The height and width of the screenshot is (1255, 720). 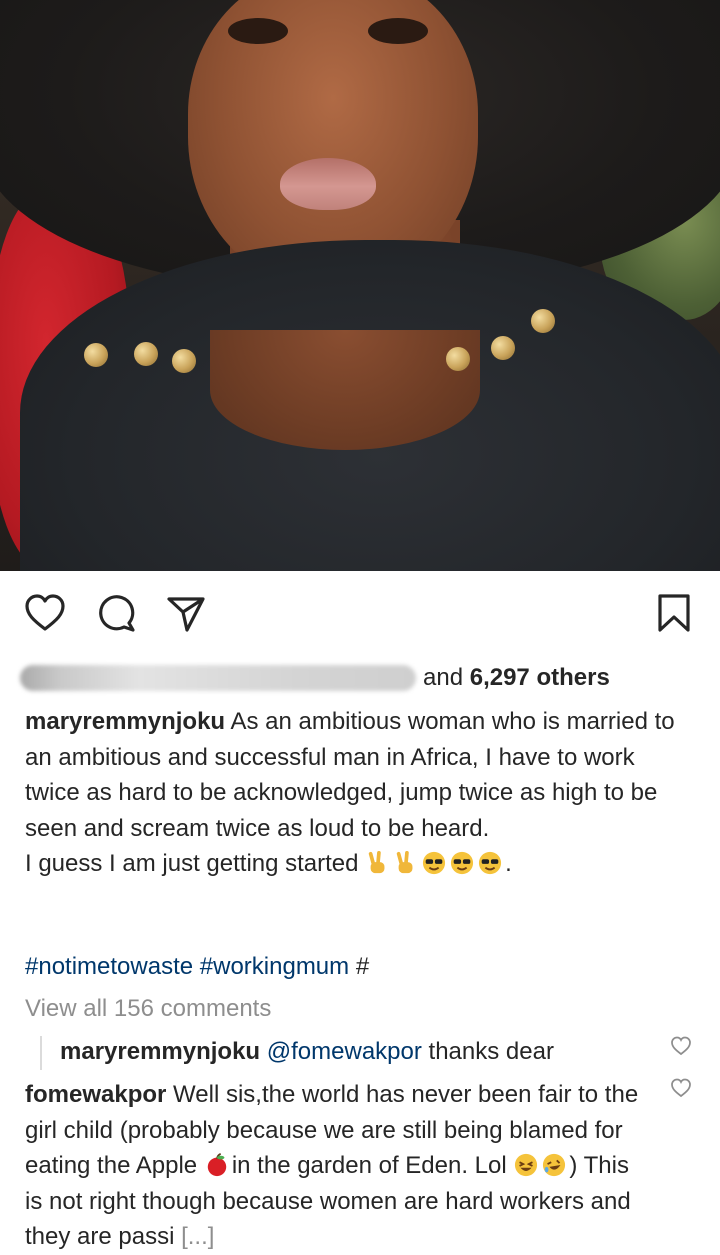 What do you see at coordinates (218, 678) in the screenshot?
I see `blurred-likers` at bounding box center [218, 678].